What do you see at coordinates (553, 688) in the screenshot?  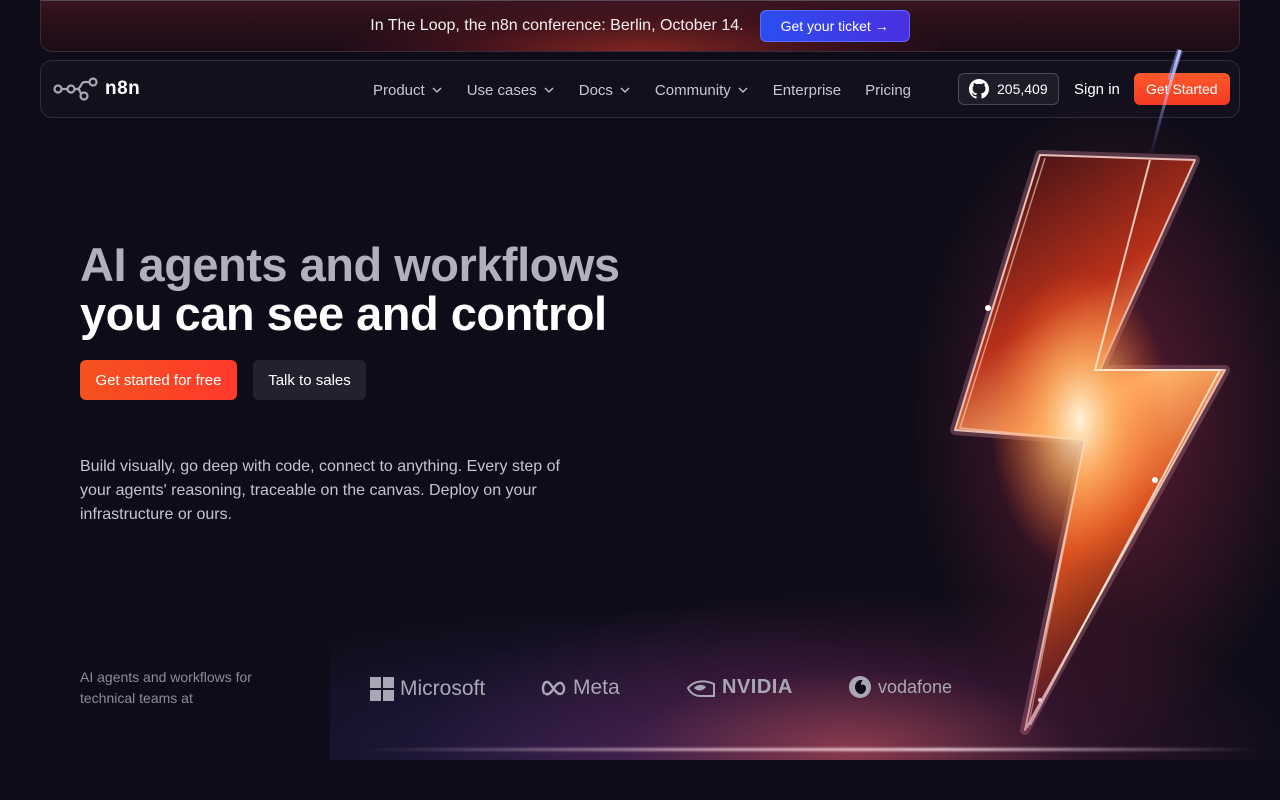 I see `meta-logo-icon` at bounding box center [553, 688].